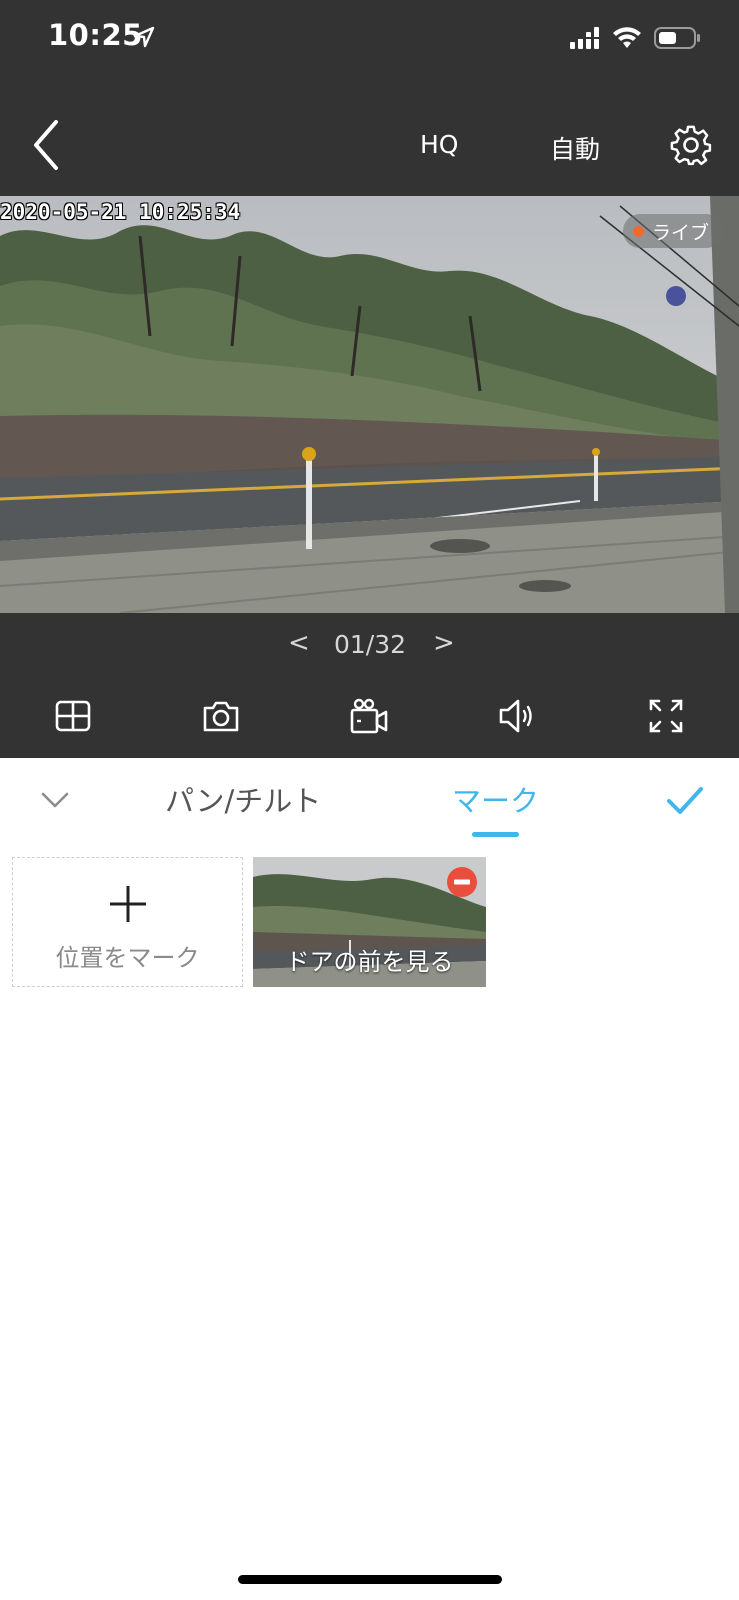  I want to click on active-tab-indicator, so click(495, 834).